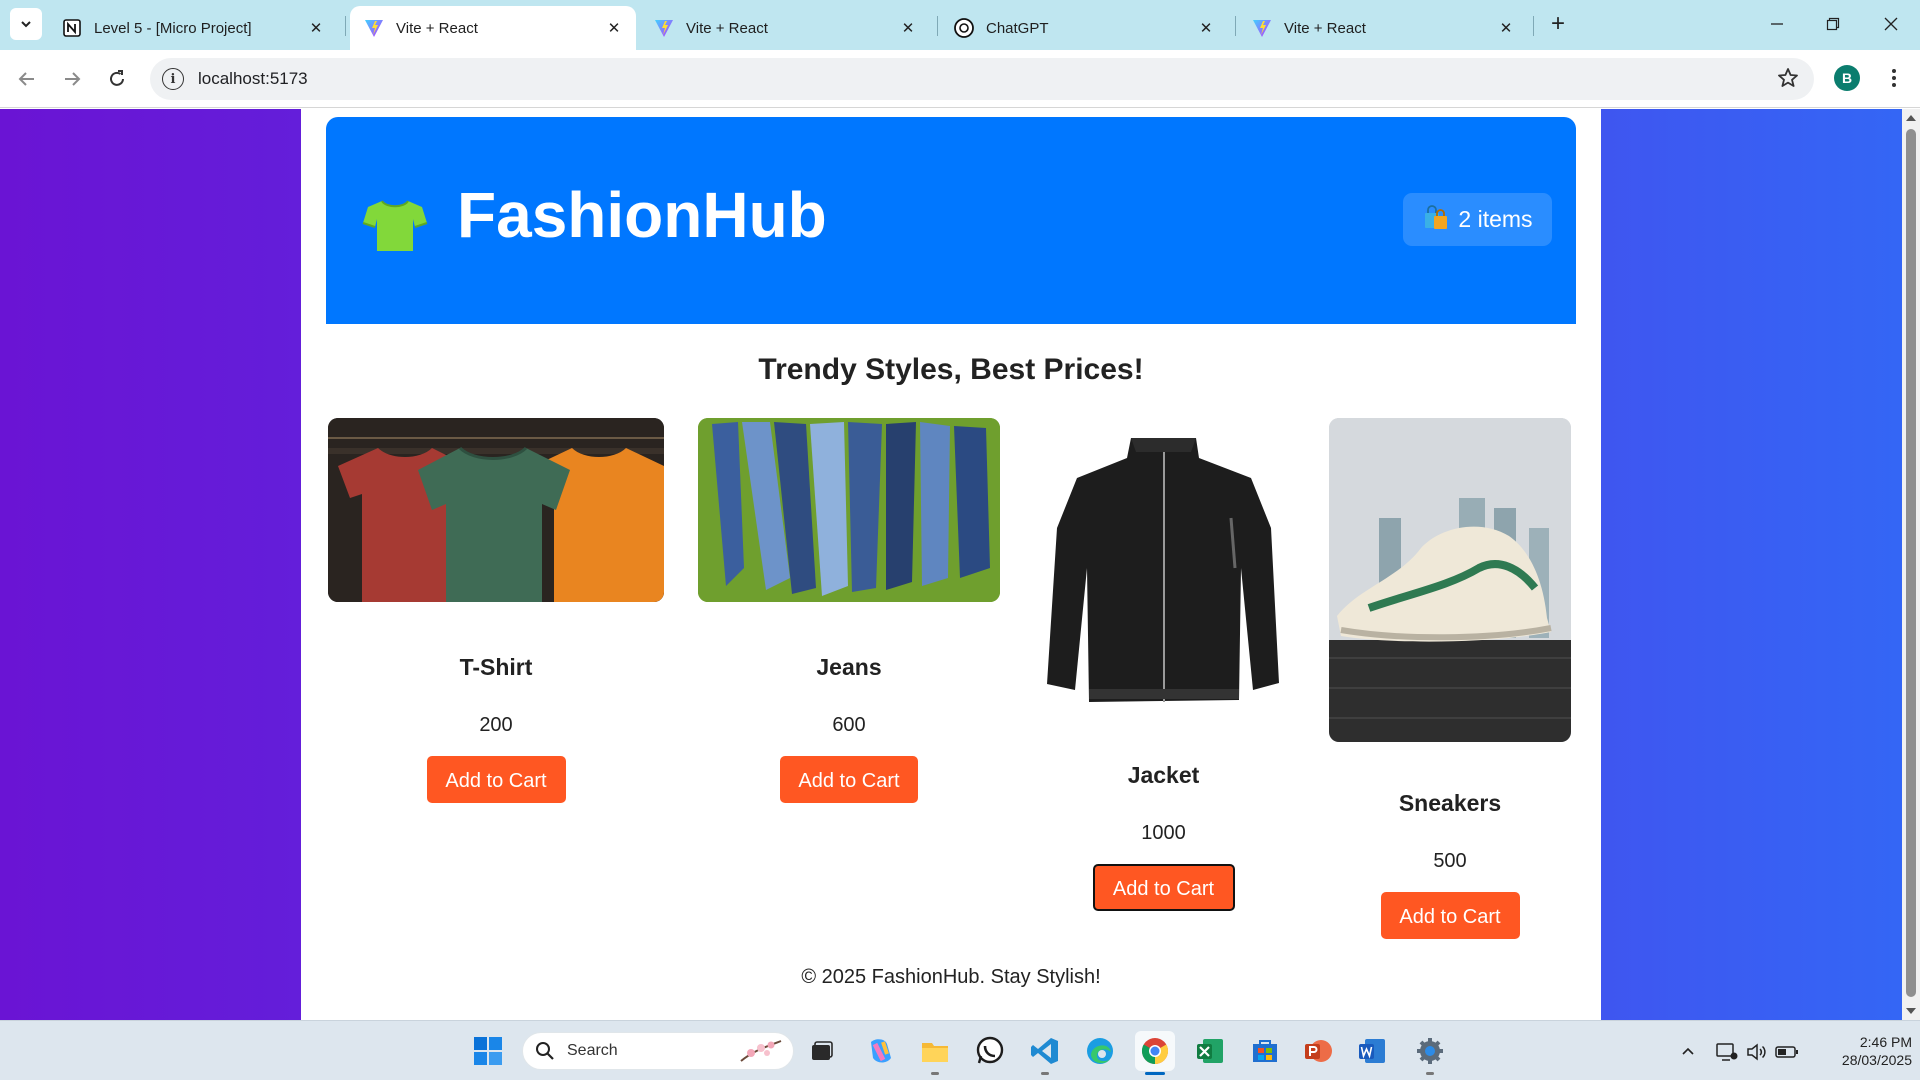 The height and width of the screenshot is (1080, 1920). Describe the element at coordinates (935, 1053) in the screenshot. I see `file-explorer-icon` at that location.